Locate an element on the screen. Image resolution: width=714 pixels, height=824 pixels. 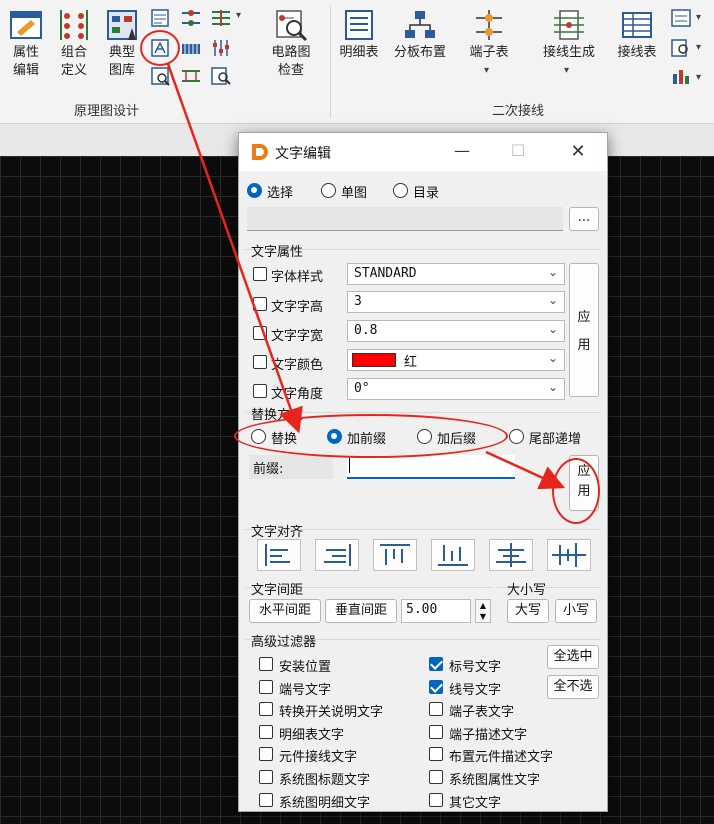
arrow-to-apply is located at coordinates (525, 470).